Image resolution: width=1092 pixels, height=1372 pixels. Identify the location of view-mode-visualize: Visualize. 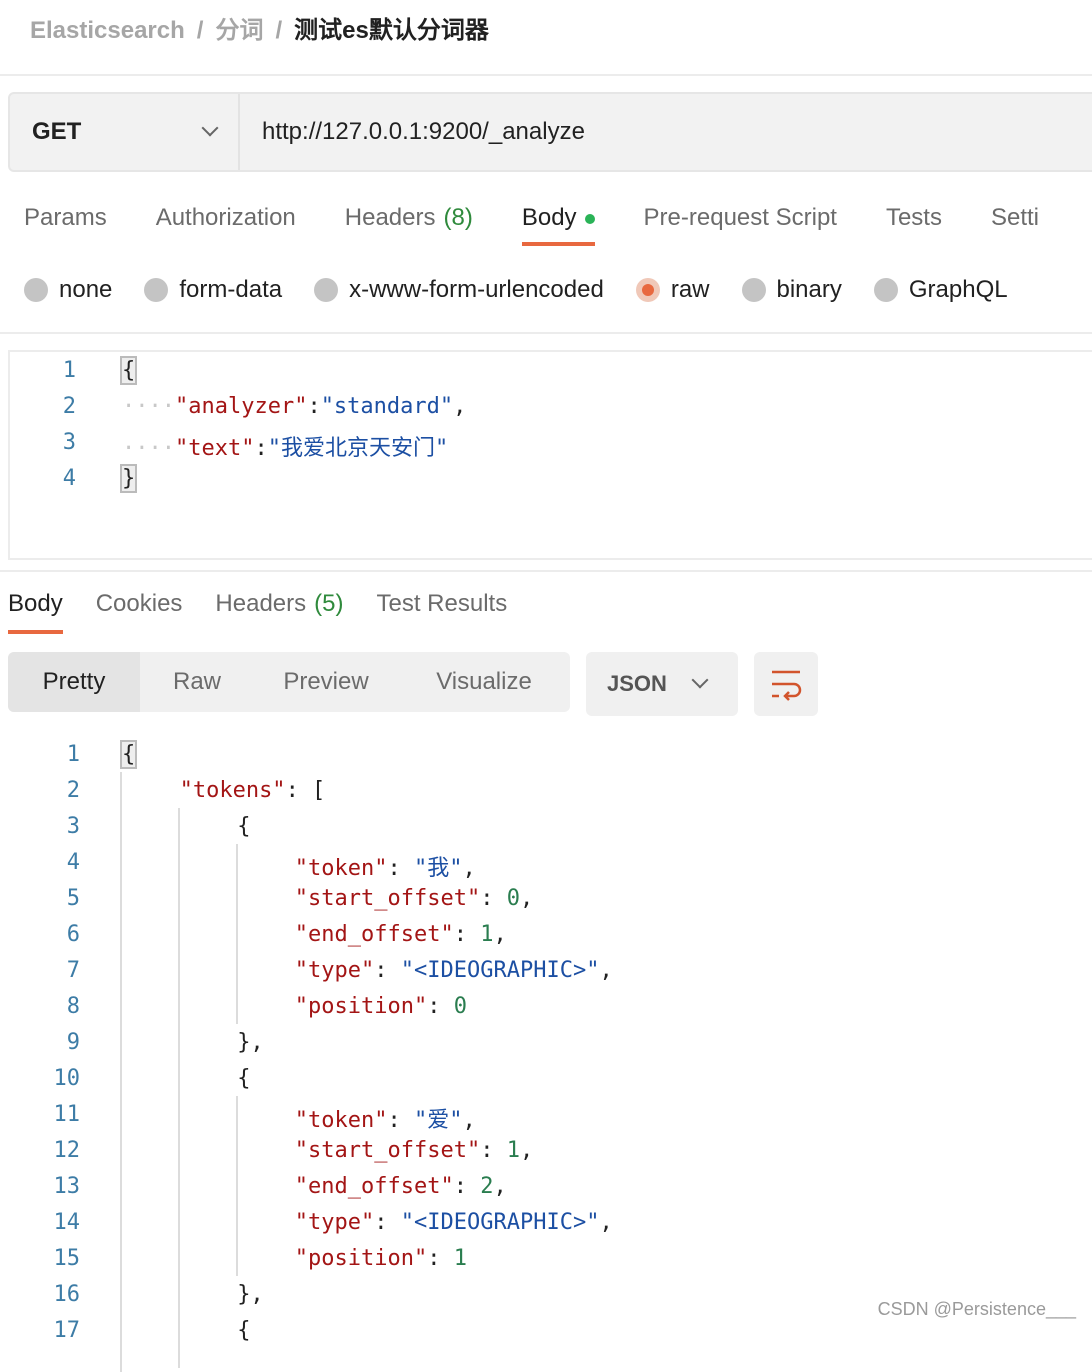
(484, 682).